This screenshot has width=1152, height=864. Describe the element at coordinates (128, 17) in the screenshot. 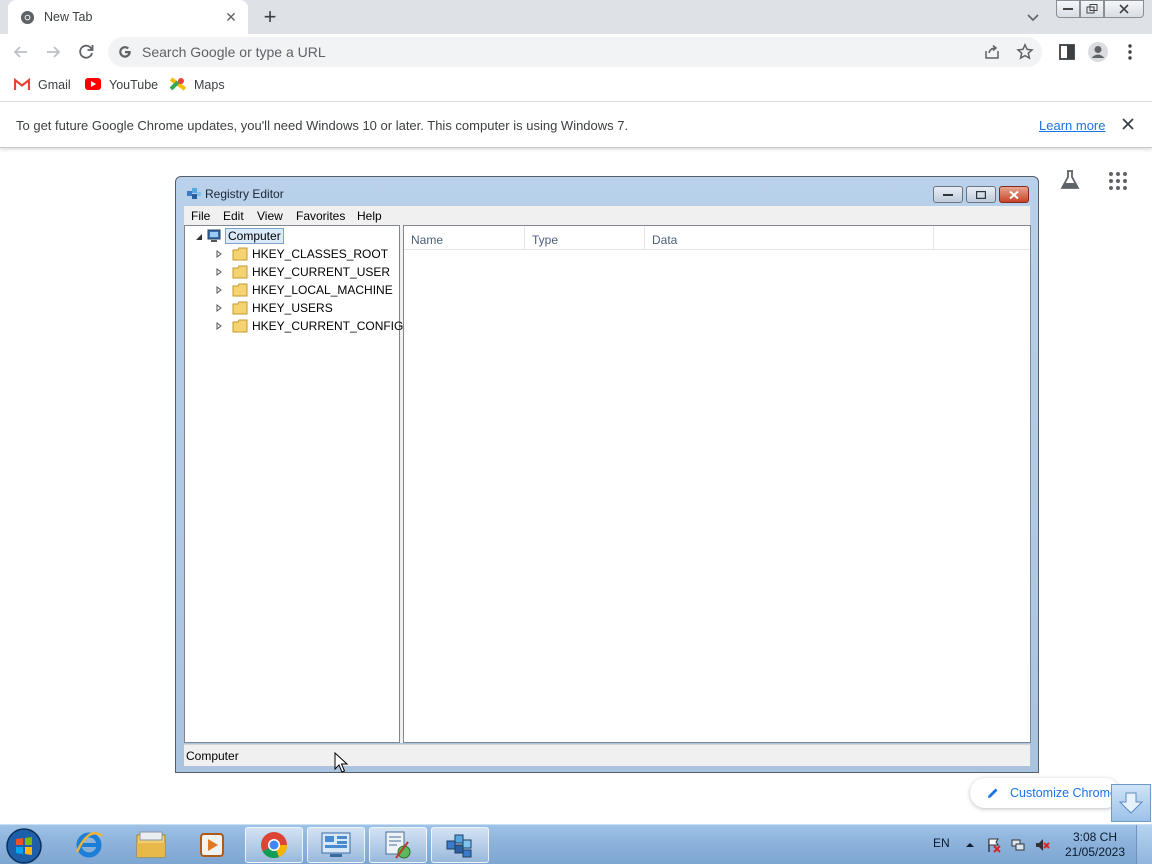

I see `tab-new-tab: New Tab ✕` at that location.